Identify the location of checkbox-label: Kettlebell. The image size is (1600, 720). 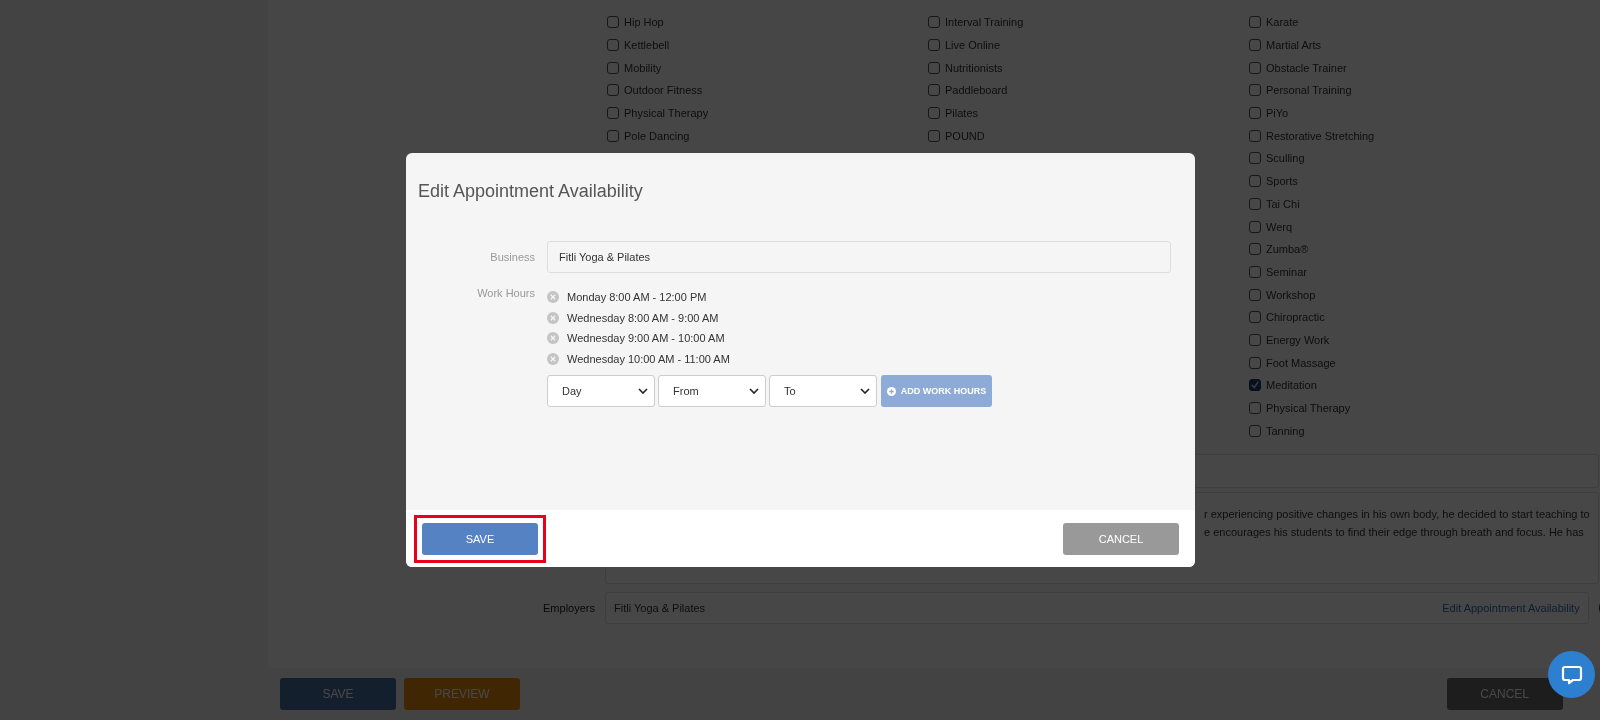
(647, 45).